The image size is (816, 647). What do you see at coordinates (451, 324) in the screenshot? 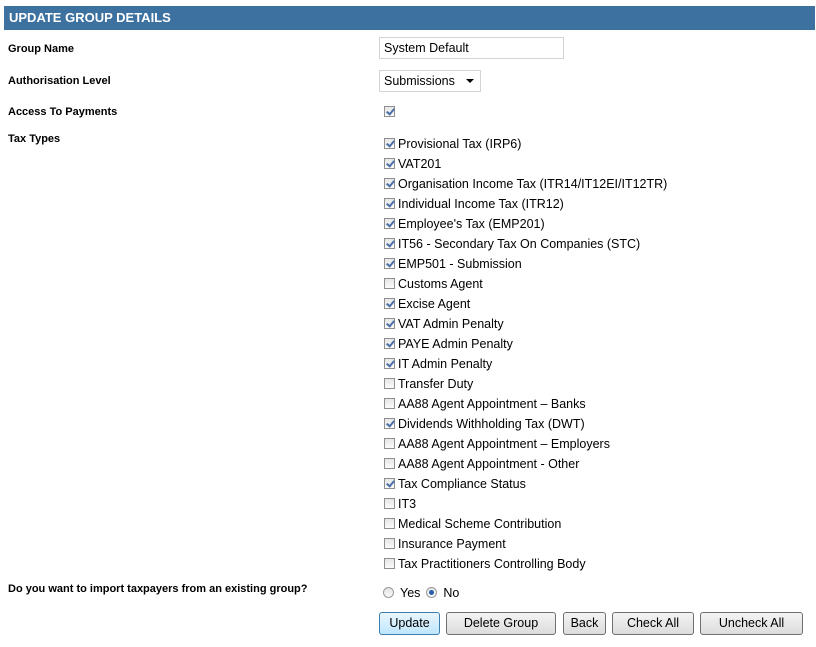
I see `tax-type-label: VAT Admin Penalty` at bounding box center [451, 324].